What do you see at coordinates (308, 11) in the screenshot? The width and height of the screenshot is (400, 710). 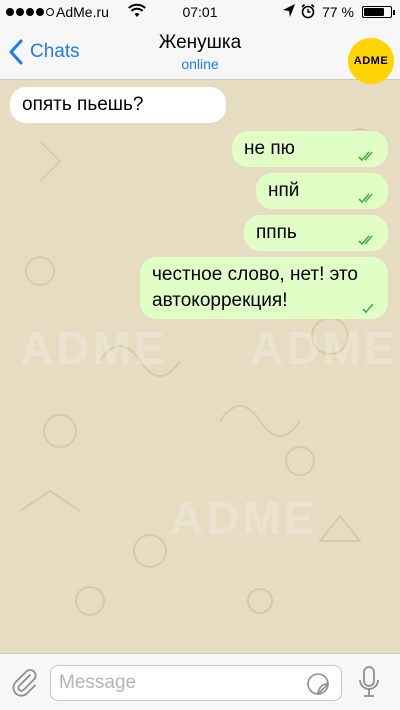 I see `alarm-icon` at bounding box center [308, 11].